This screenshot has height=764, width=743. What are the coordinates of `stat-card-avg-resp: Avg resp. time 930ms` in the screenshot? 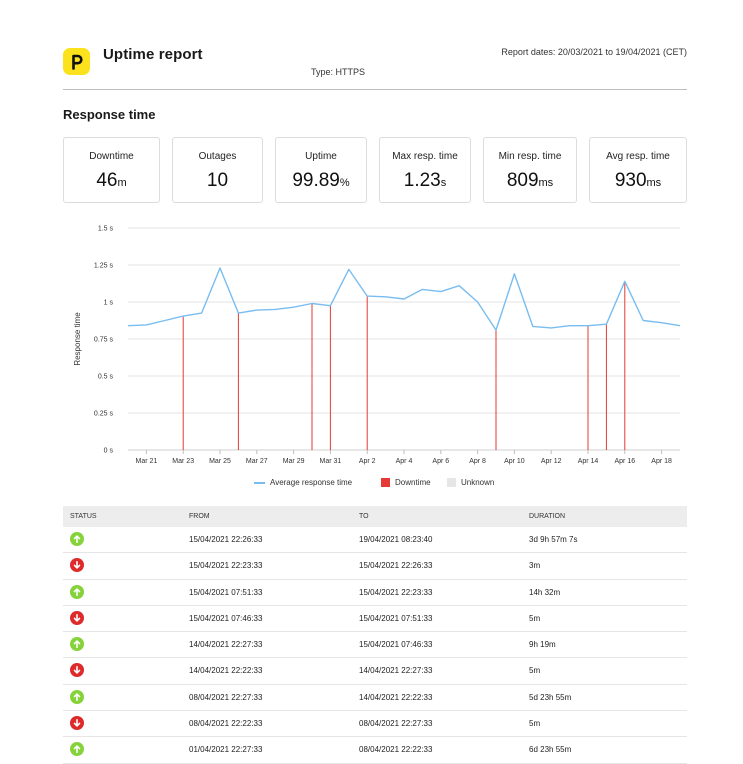 It's located at (638, 170).